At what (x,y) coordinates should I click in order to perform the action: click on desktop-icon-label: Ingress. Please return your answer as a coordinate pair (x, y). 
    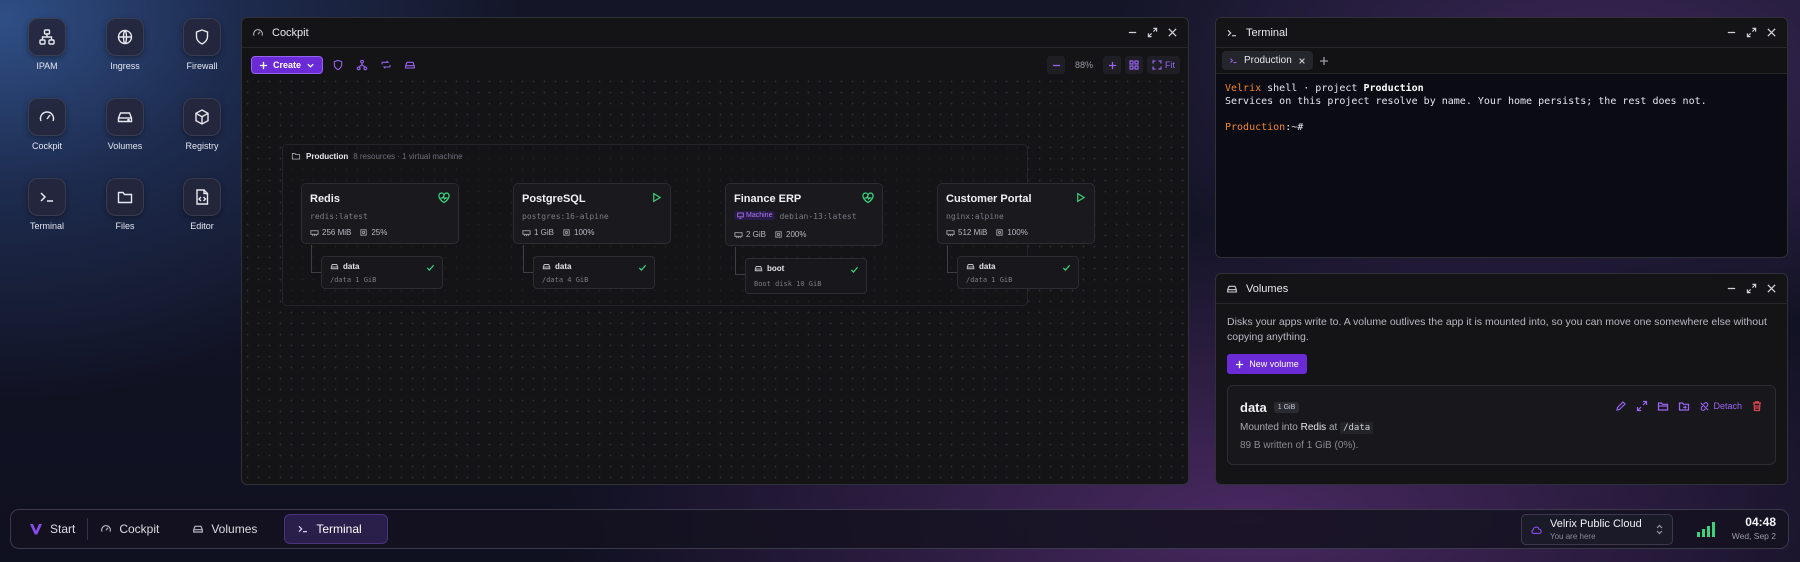
    Looking at the image, I should click on (125, 66).